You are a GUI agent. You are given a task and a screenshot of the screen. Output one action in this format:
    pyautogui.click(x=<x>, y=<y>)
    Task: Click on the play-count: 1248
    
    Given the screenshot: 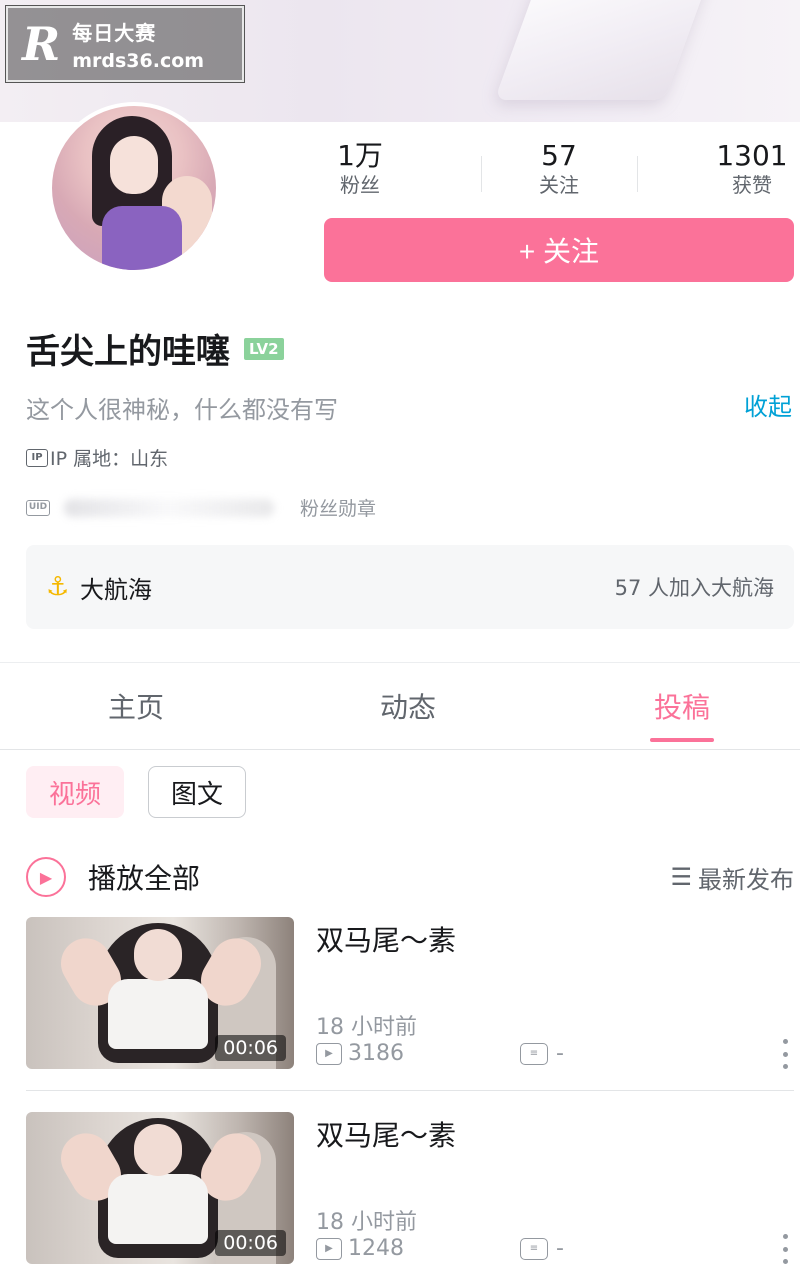 What is the action you would take?
    pyautogui.click(x=376, y=1248)
    